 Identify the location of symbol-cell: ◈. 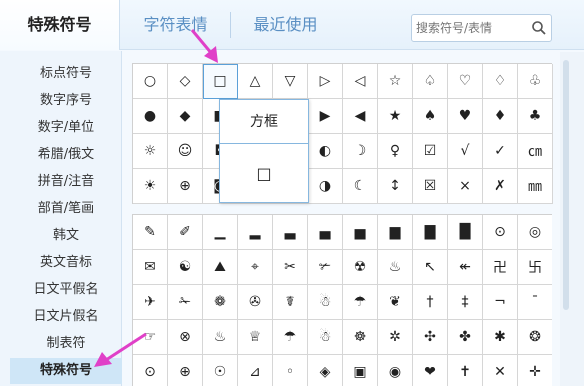
(325, 370).